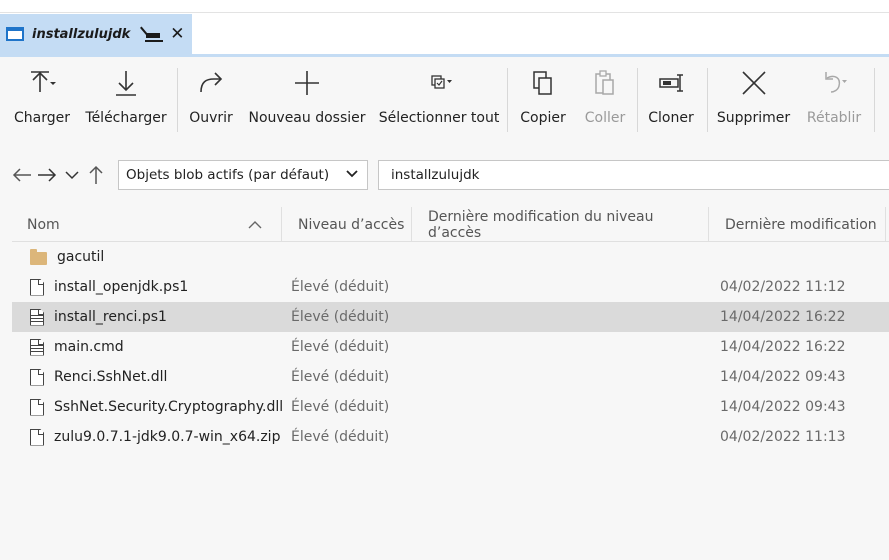 This screenshot has height=560, width=889. What do you see at coordinates (671, 99) in the screenshot?
I see `clone-button: Cloner` at bounding box center [671, 99].